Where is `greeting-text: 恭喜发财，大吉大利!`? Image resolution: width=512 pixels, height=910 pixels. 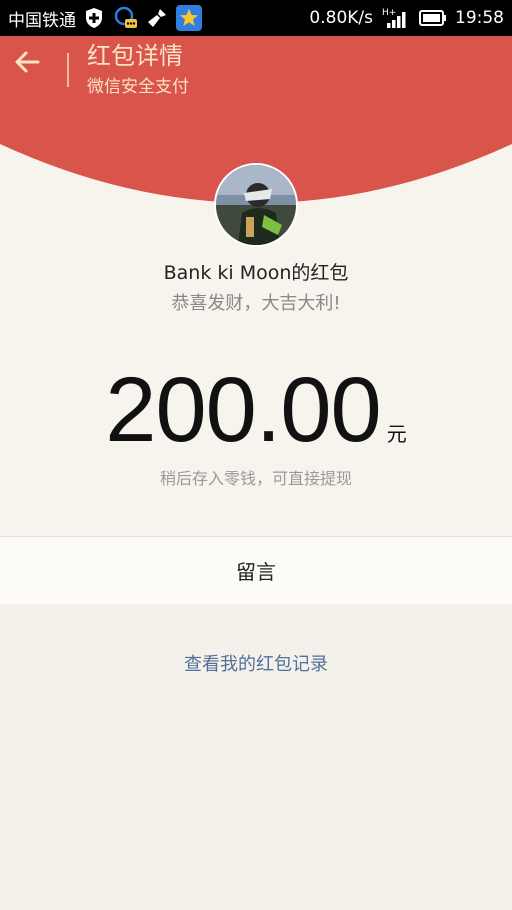
greeting-text: 恭喜发财，大吉大利! is located at coordinates (256, 303).